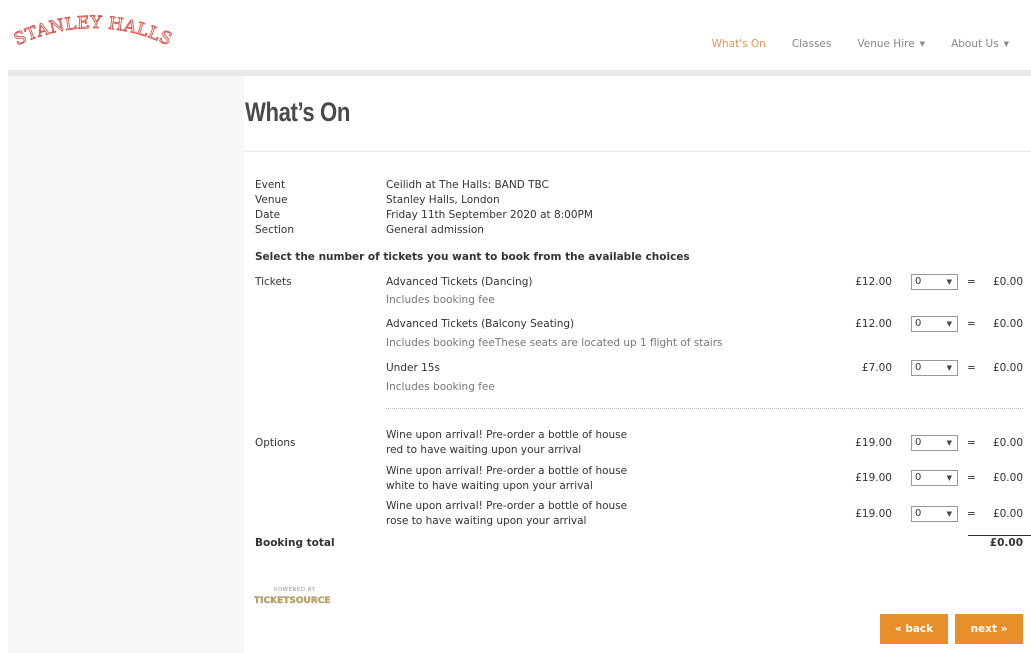 The height and width of the screenshot is (653, 1031). What do you see at coordinates (1006, 543) in the screenshot?
I see `booking-total-amount: £0.00` at bounding box center [1006, 543].